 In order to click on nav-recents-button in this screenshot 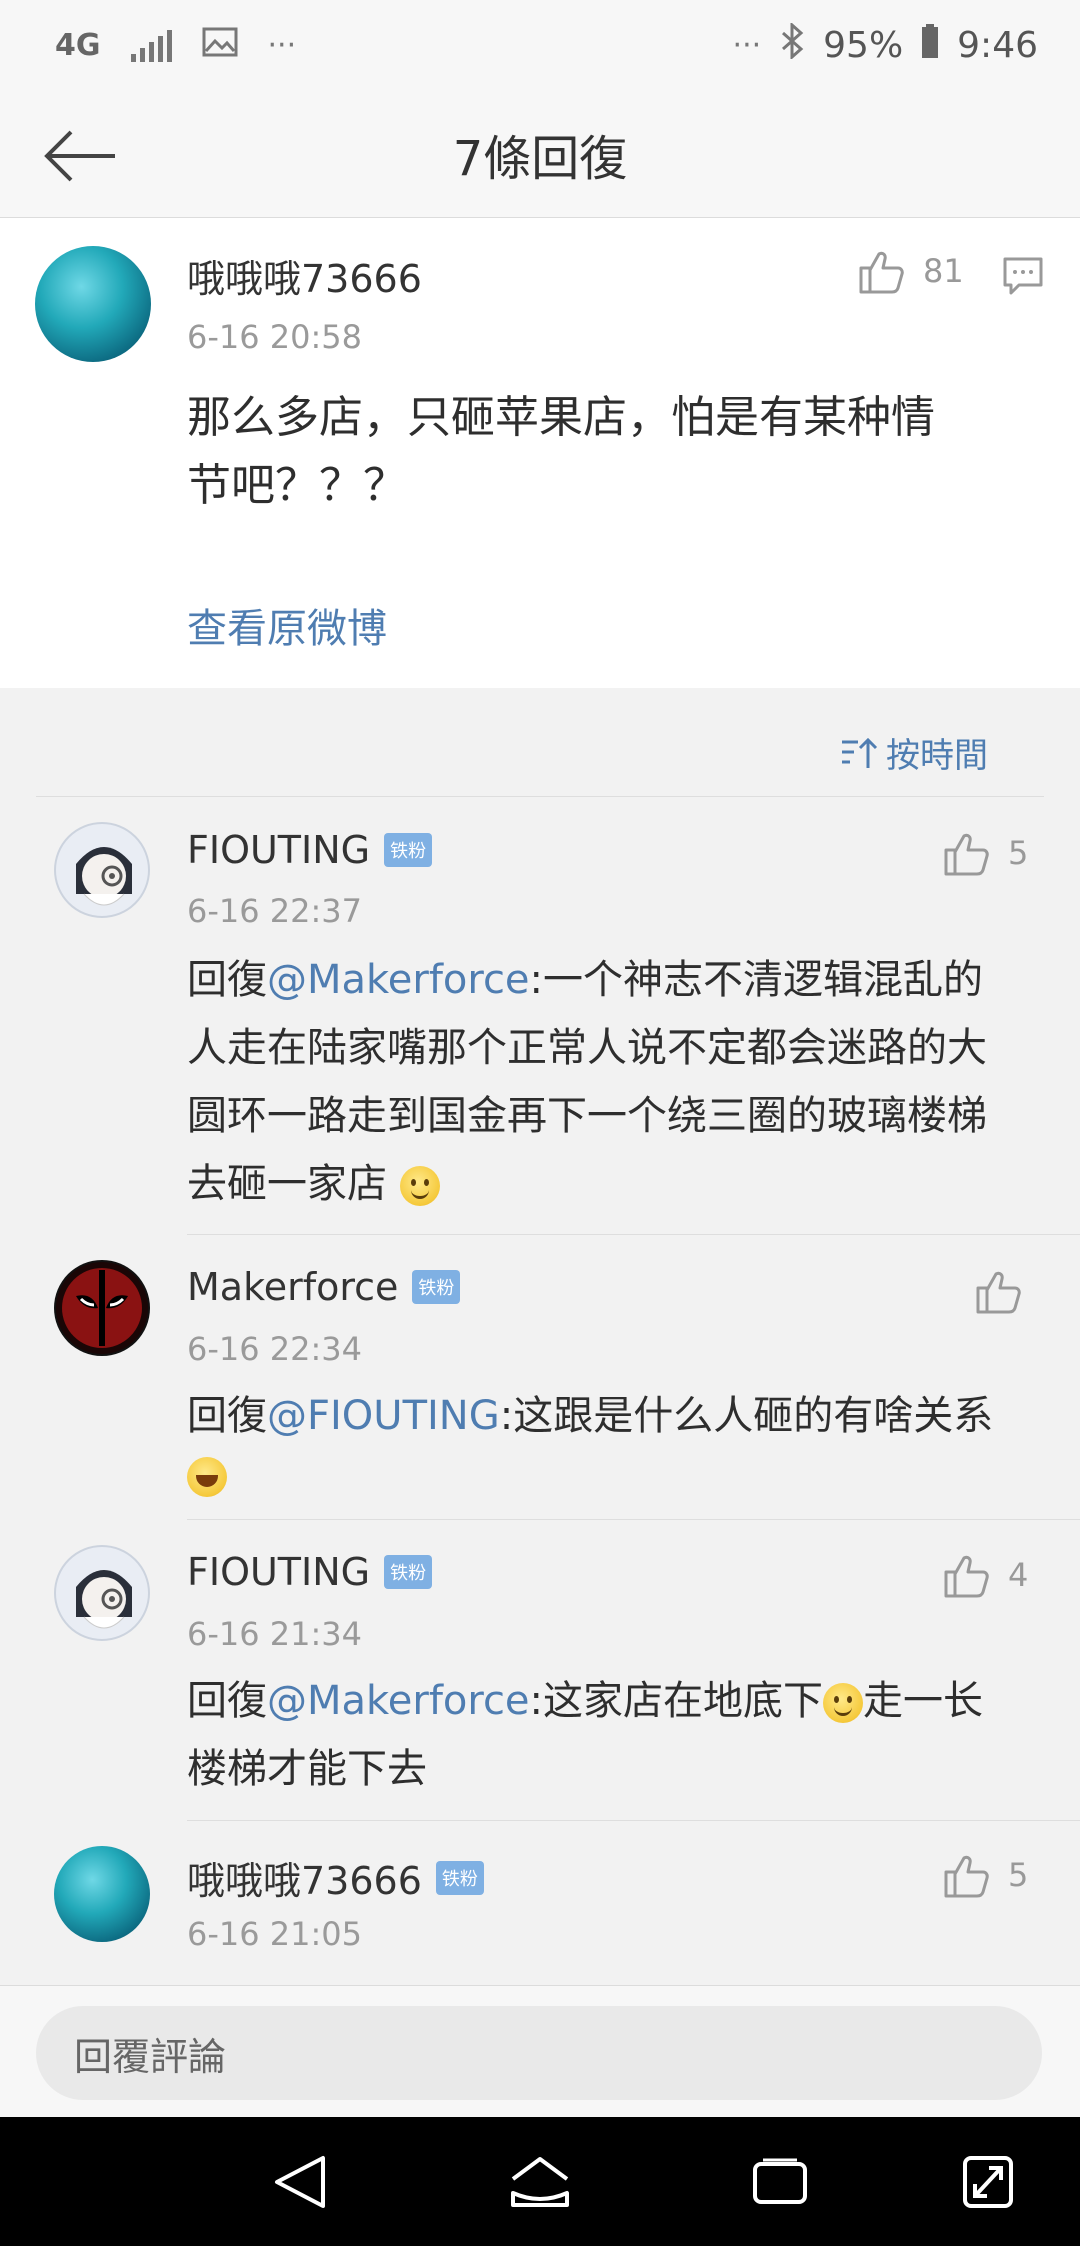, I will do `click(780, 2182)`.